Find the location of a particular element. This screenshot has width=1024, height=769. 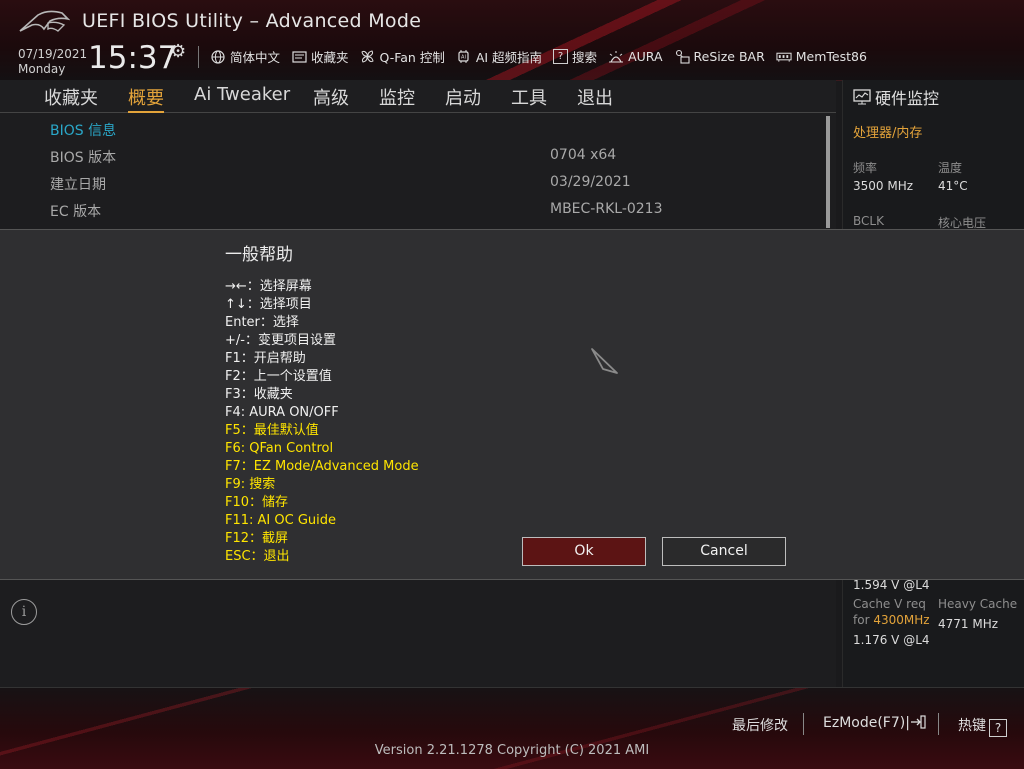

help-line: →←：选择屏幕 is located at coordinates (268, 286).